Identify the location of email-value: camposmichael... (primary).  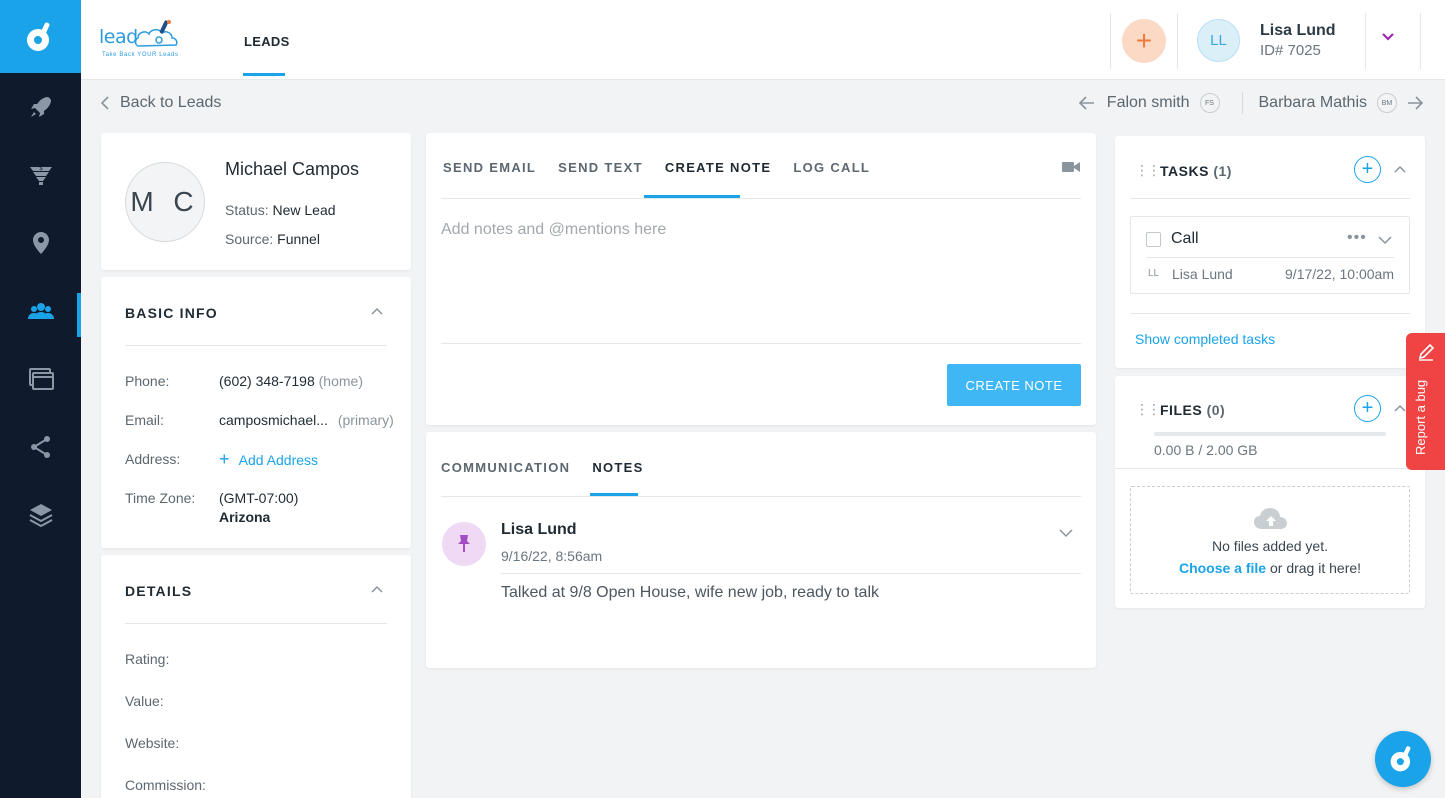
(306, 420).